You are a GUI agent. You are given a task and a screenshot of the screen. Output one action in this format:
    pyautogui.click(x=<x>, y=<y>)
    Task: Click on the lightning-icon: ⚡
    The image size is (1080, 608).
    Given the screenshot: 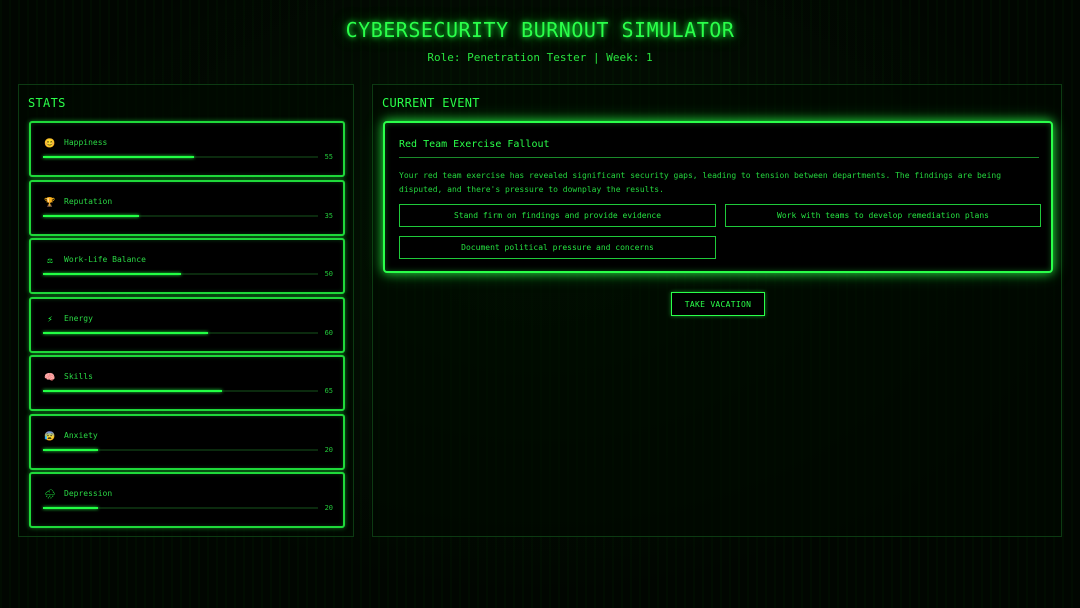 What is the action you would take?
    pyautogui.click(x=50, y=319)
    